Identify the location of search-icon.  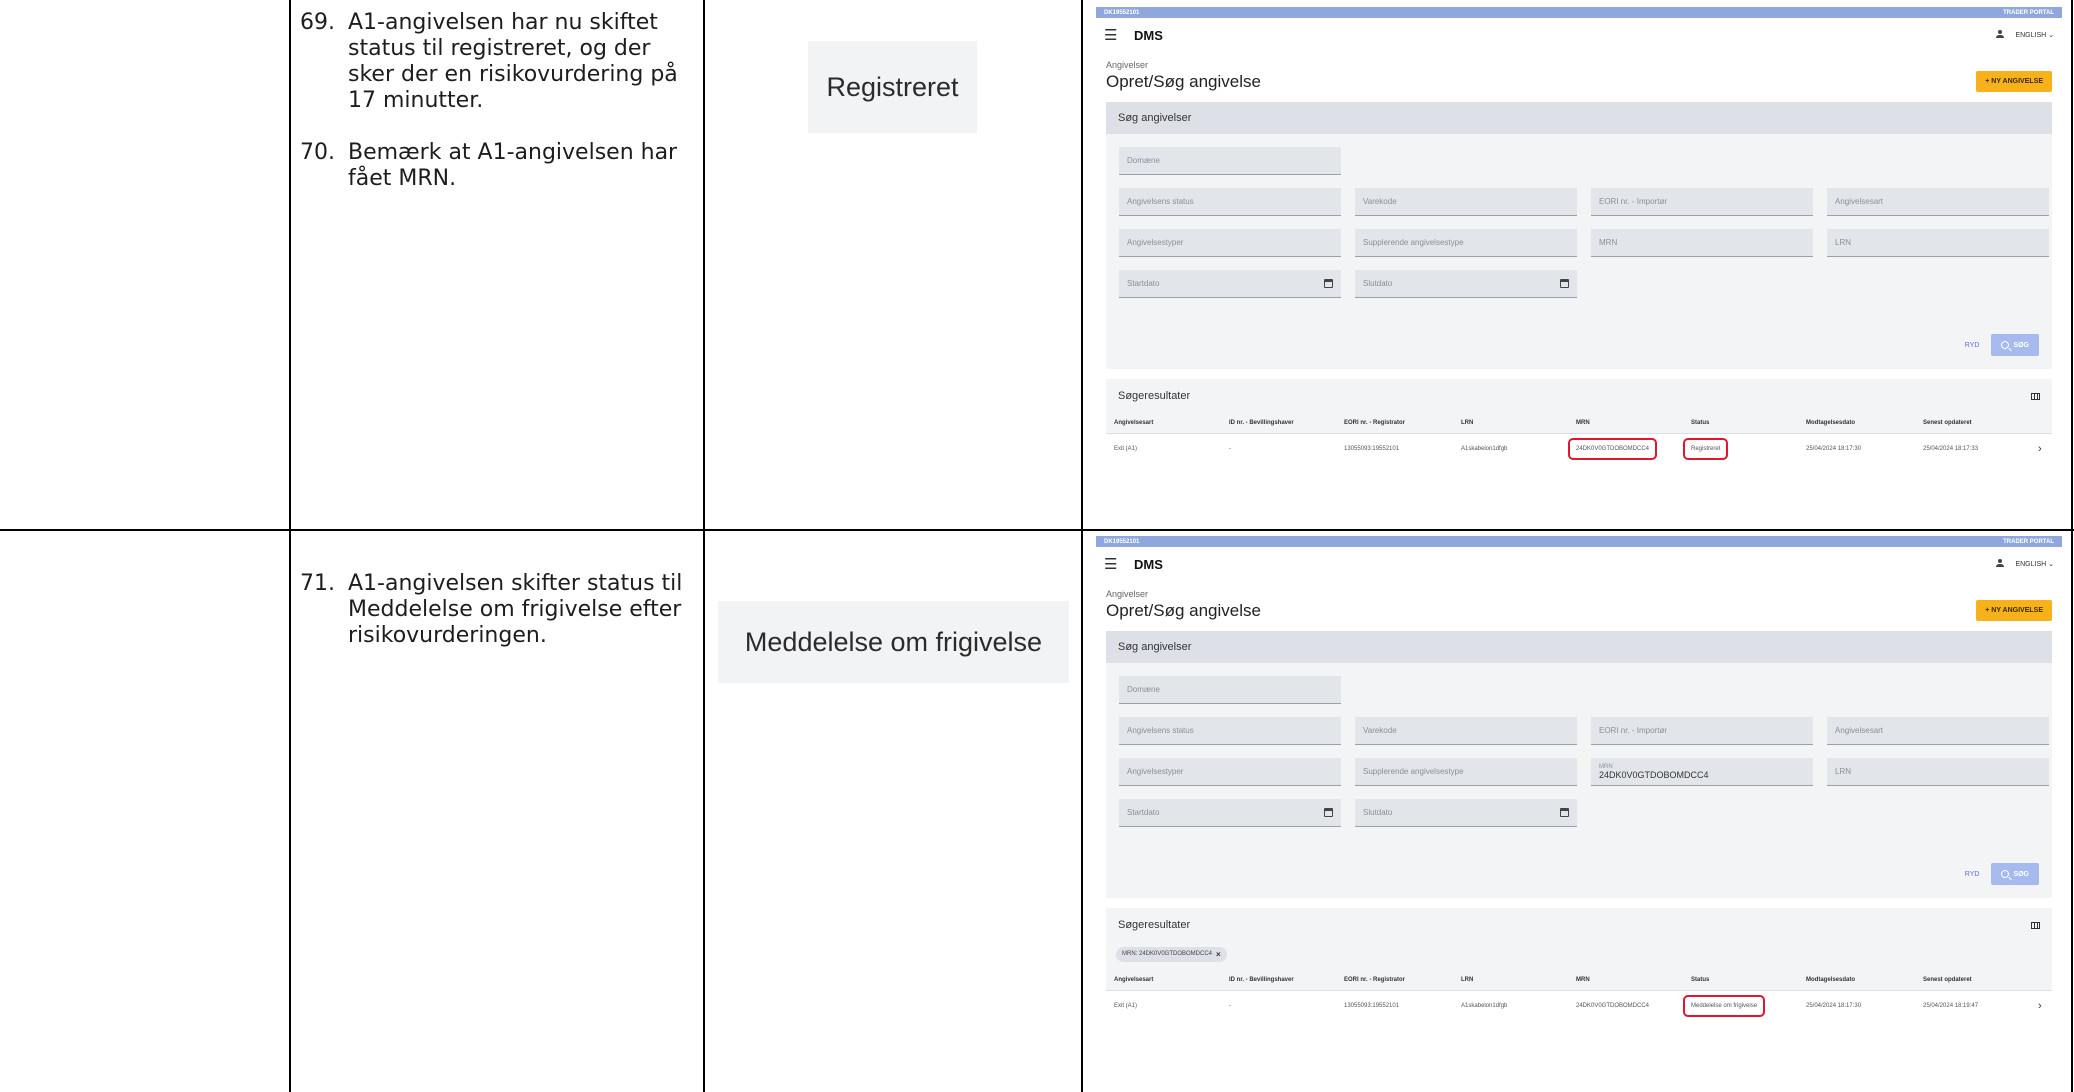
(2005, 874).